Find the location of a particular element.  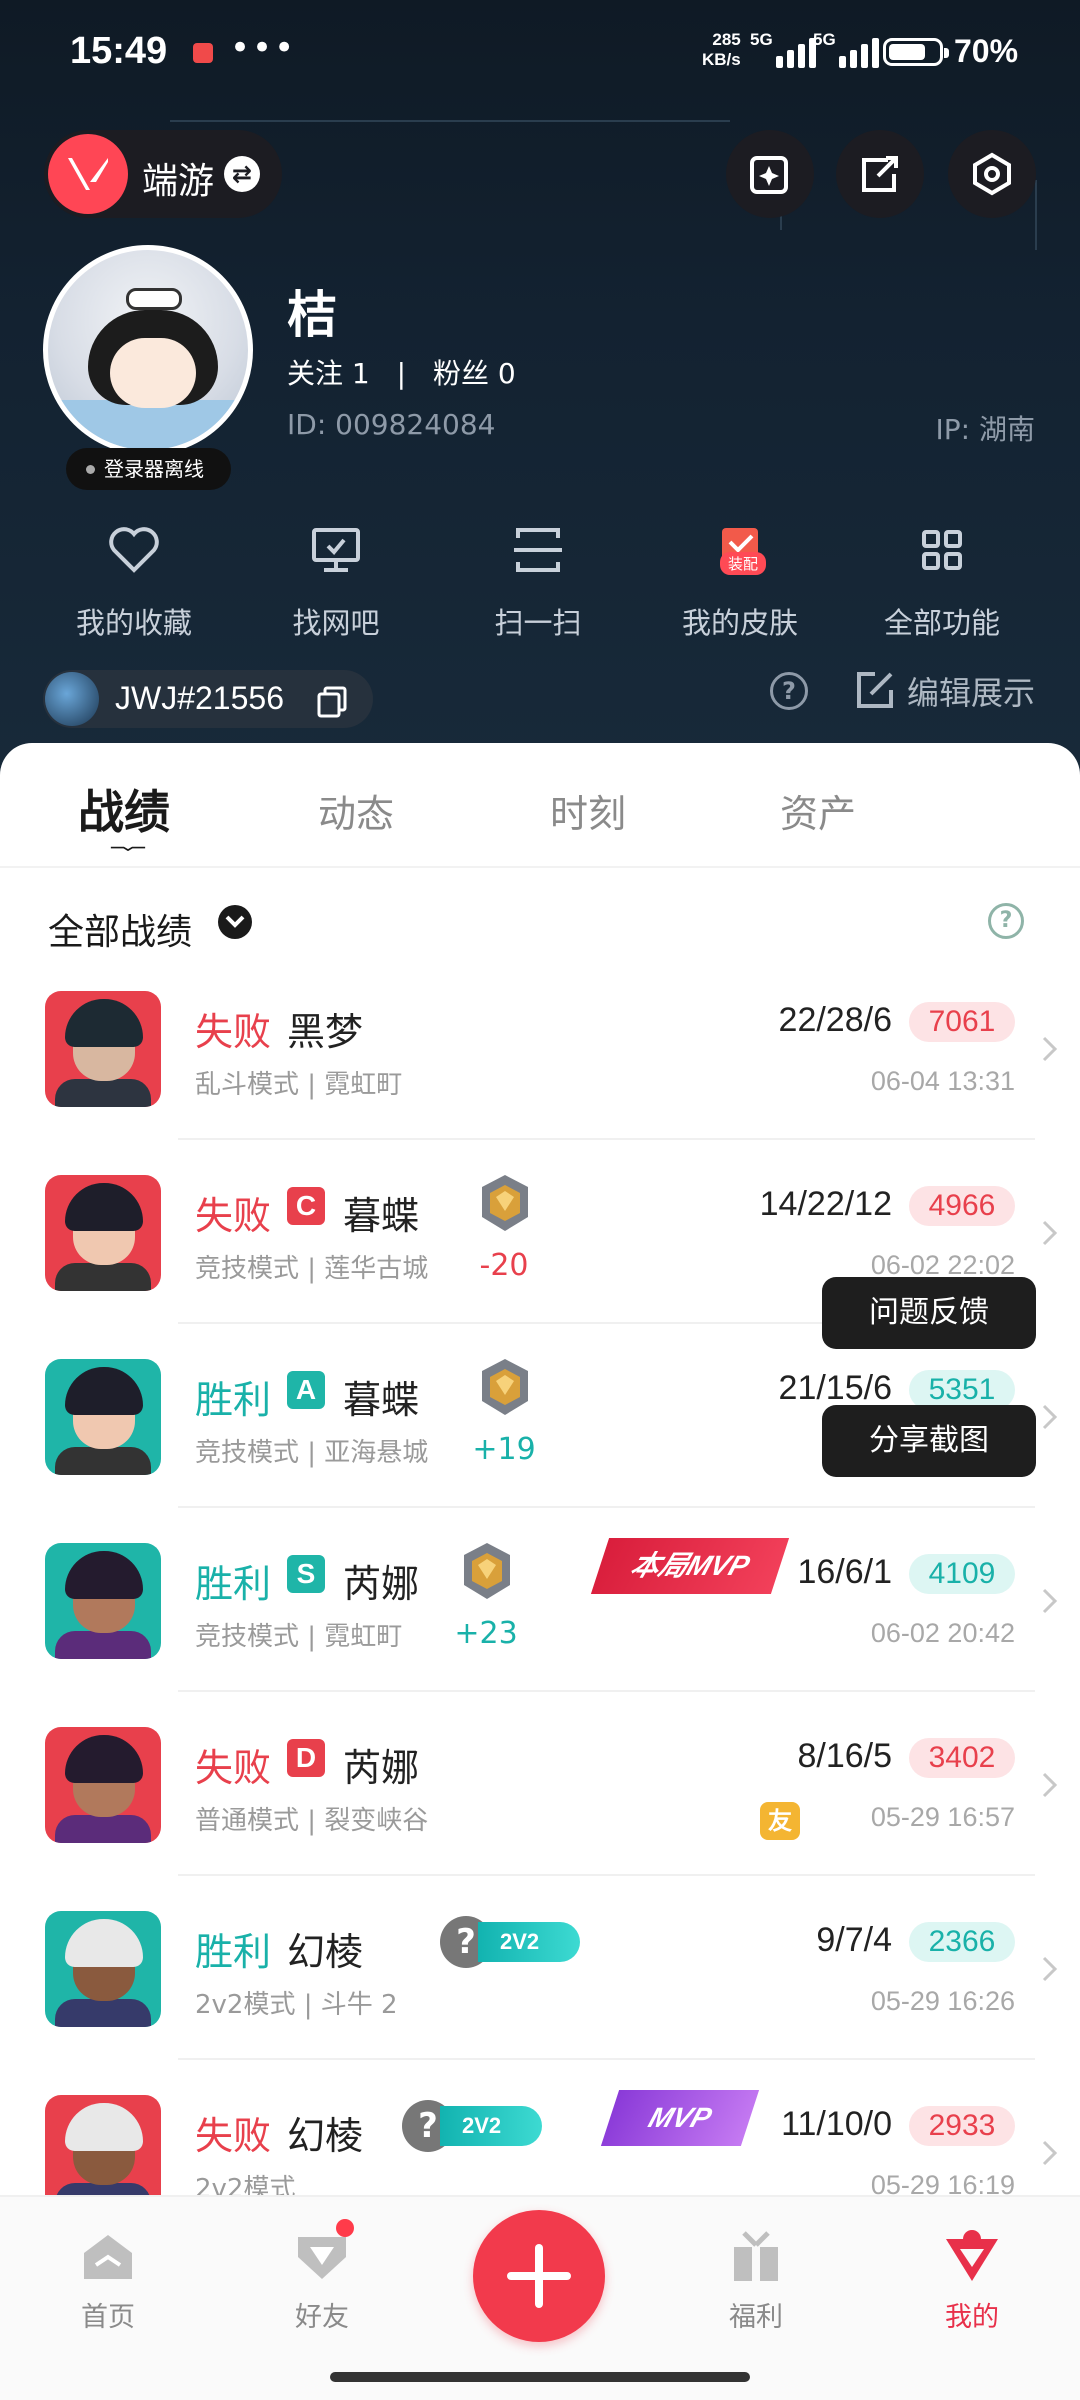

kda: 16/6/1 is located at coordinates (844, 1572).